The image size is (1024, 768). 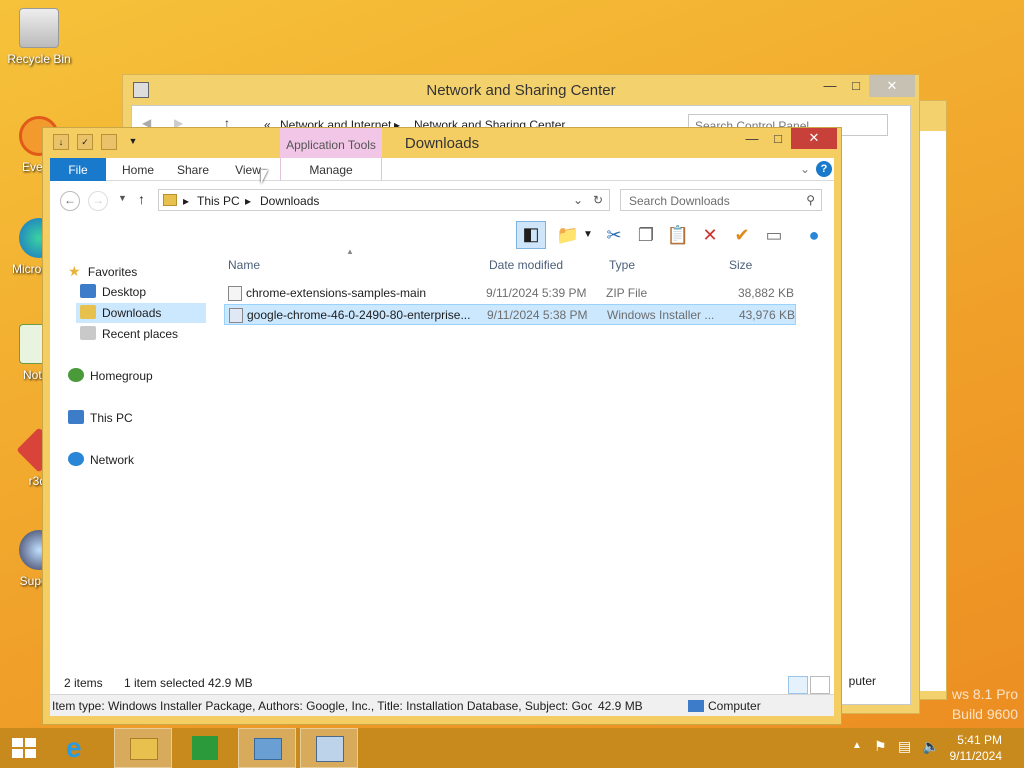 I want to click on tab-file: File, so click(x=78, y=169).